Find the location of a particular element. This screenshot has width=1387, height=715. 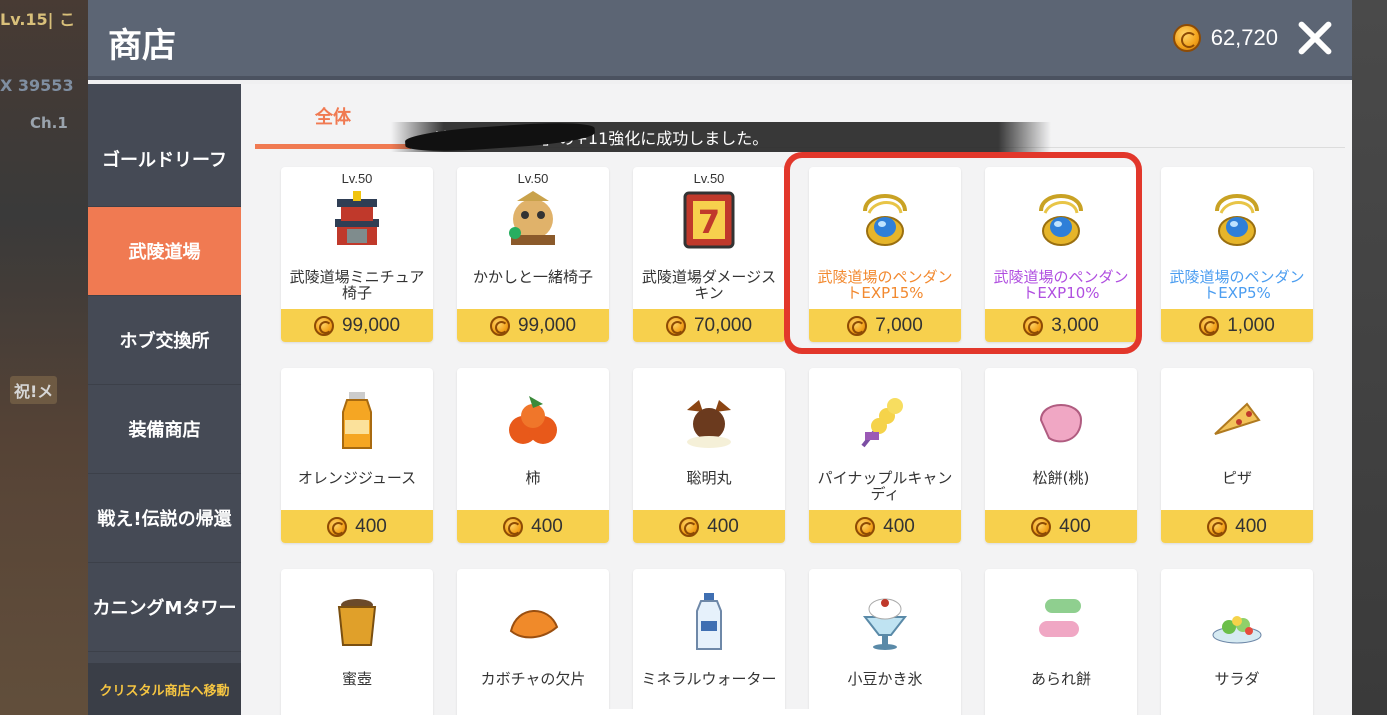

water-bottle-icon is located at coordinates (709, 622).